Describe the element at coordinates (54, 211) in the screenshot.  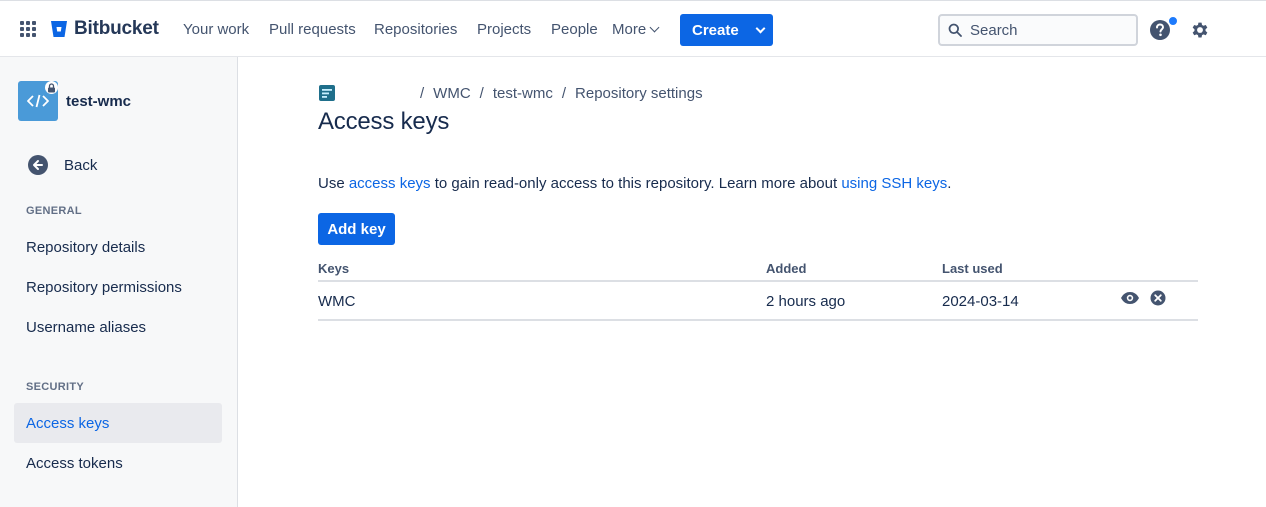
I see `section-label-general: GENERAL` at that location.